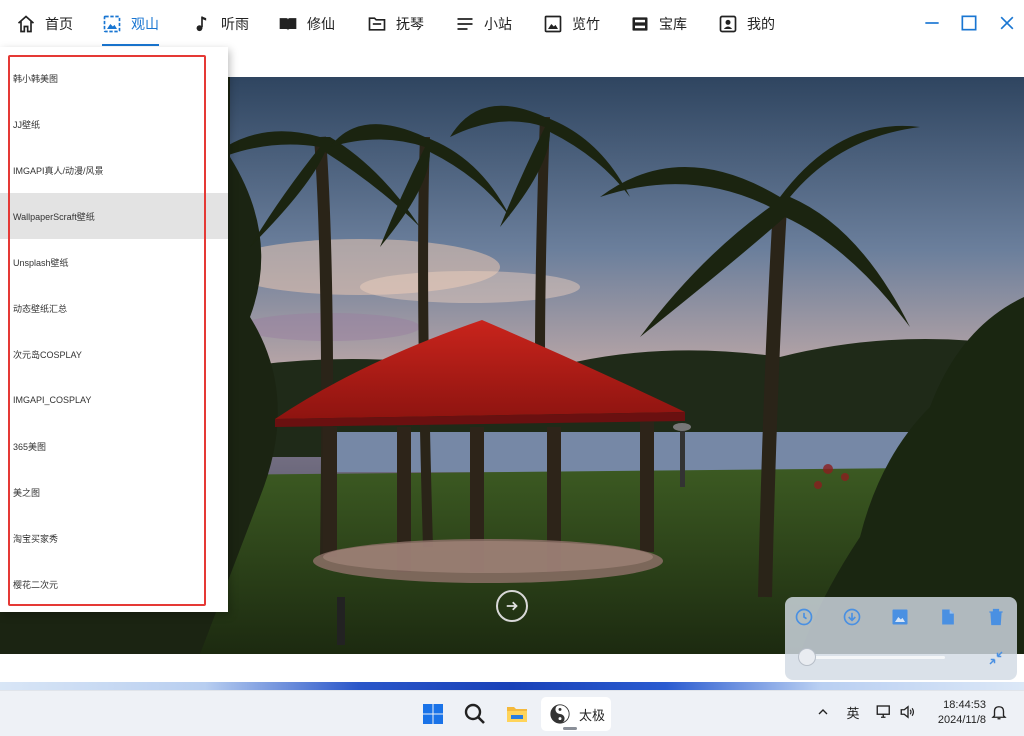 The image size is (1024, 736). Describe the element at coordinates (114, 584) in the screenshot. I see `menu-item-source: 樱花二次元` at that location.